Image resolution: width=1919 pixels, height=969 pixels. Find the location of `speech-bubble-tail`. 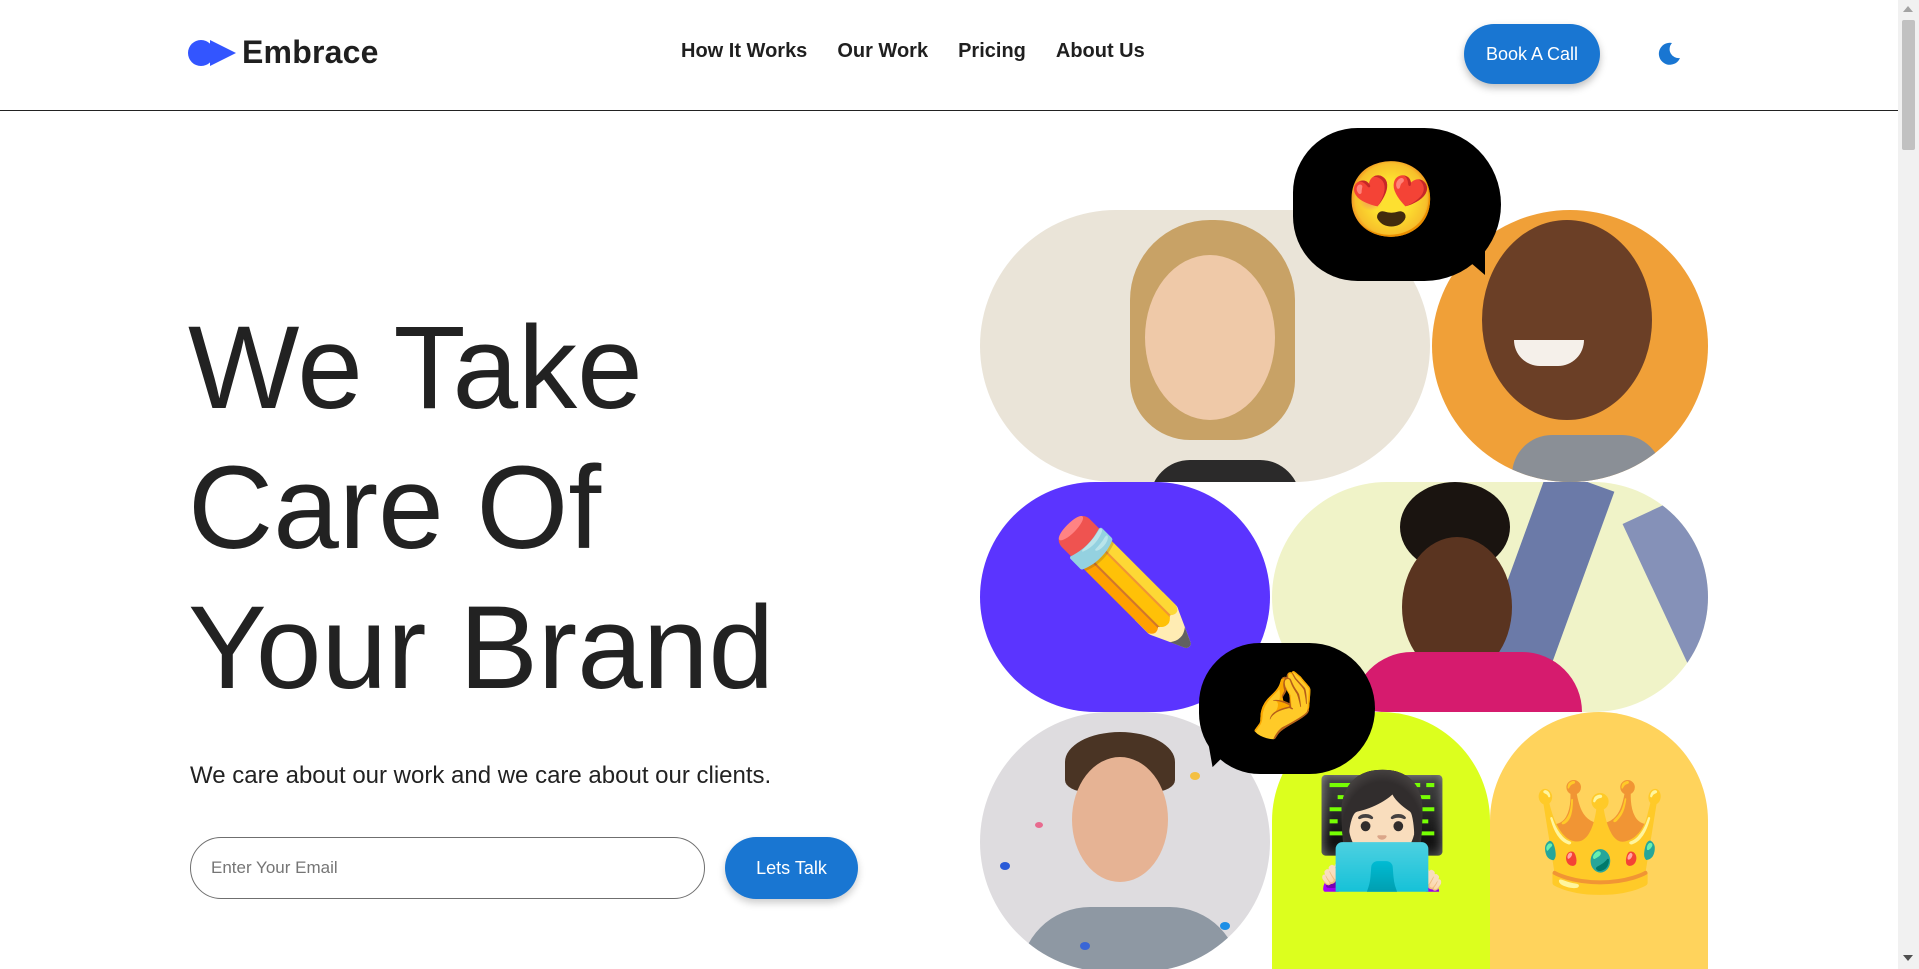

speech-bubble-tail is located at coordinates (1467, 260).